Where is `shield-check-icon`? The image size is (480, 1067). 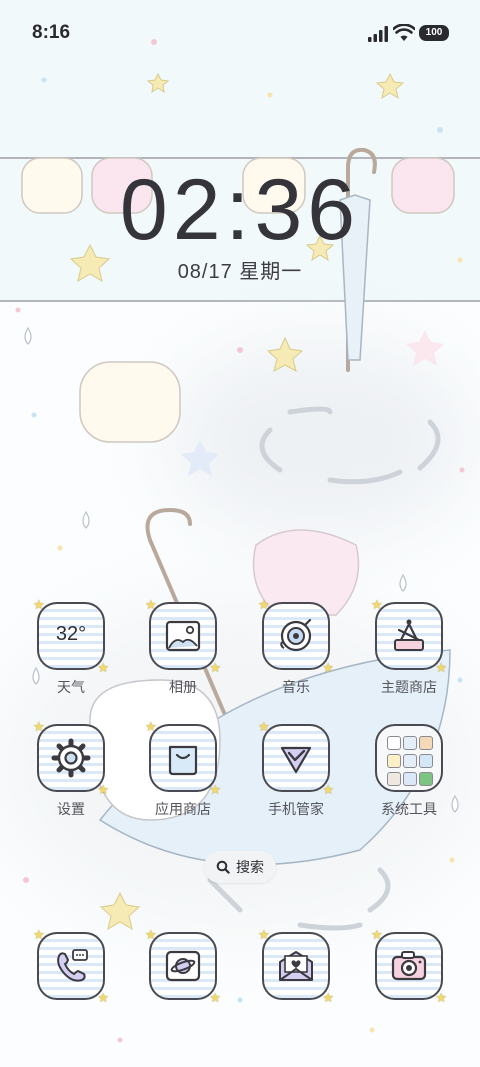 shield-check-icon is located at coordinates (296, 760).